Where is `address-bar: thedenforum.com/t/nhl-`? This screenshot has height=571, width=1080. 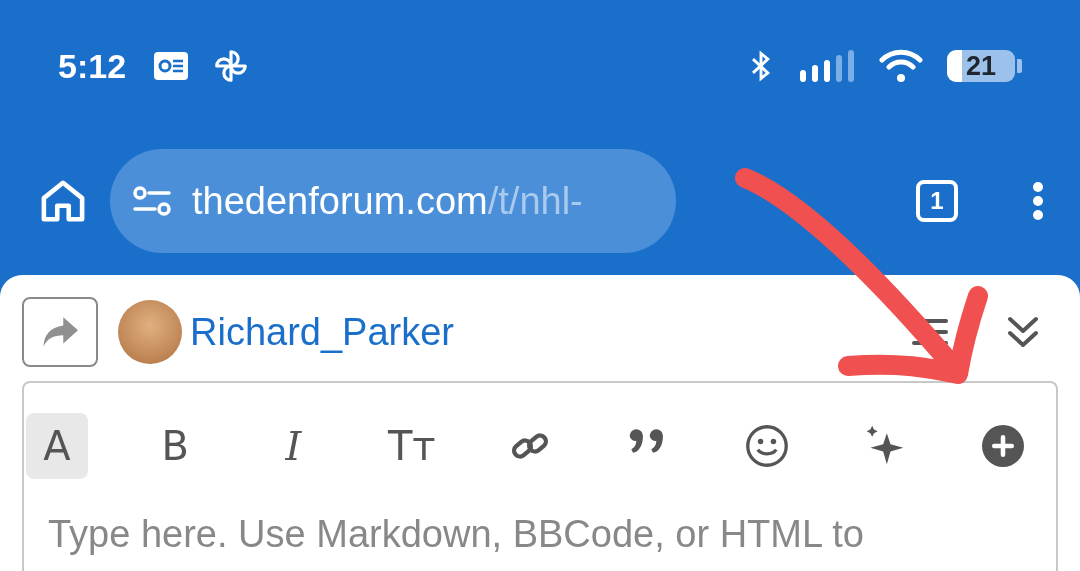 address-bar: thedenforum.com/t/nhl- is located at coordinates (393, 201).